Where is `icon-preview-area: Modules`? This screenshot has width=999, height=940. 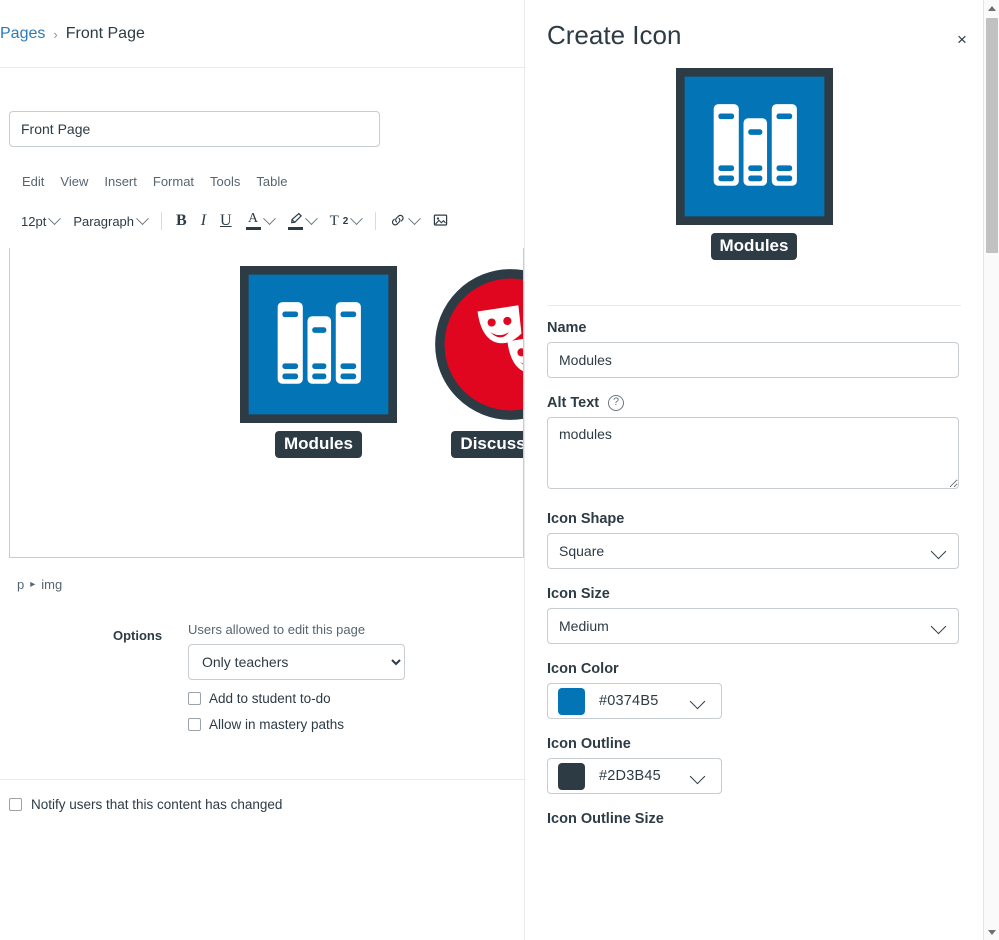 icon-preview-area: Modules is located at coordinates (754, 186).